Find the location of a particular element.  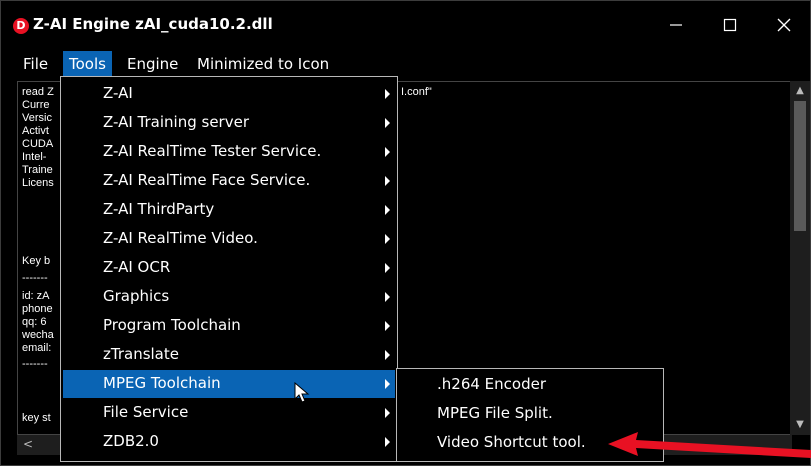

menu-item-ztranslate: zTranslate is located at coordinates (229, 355).